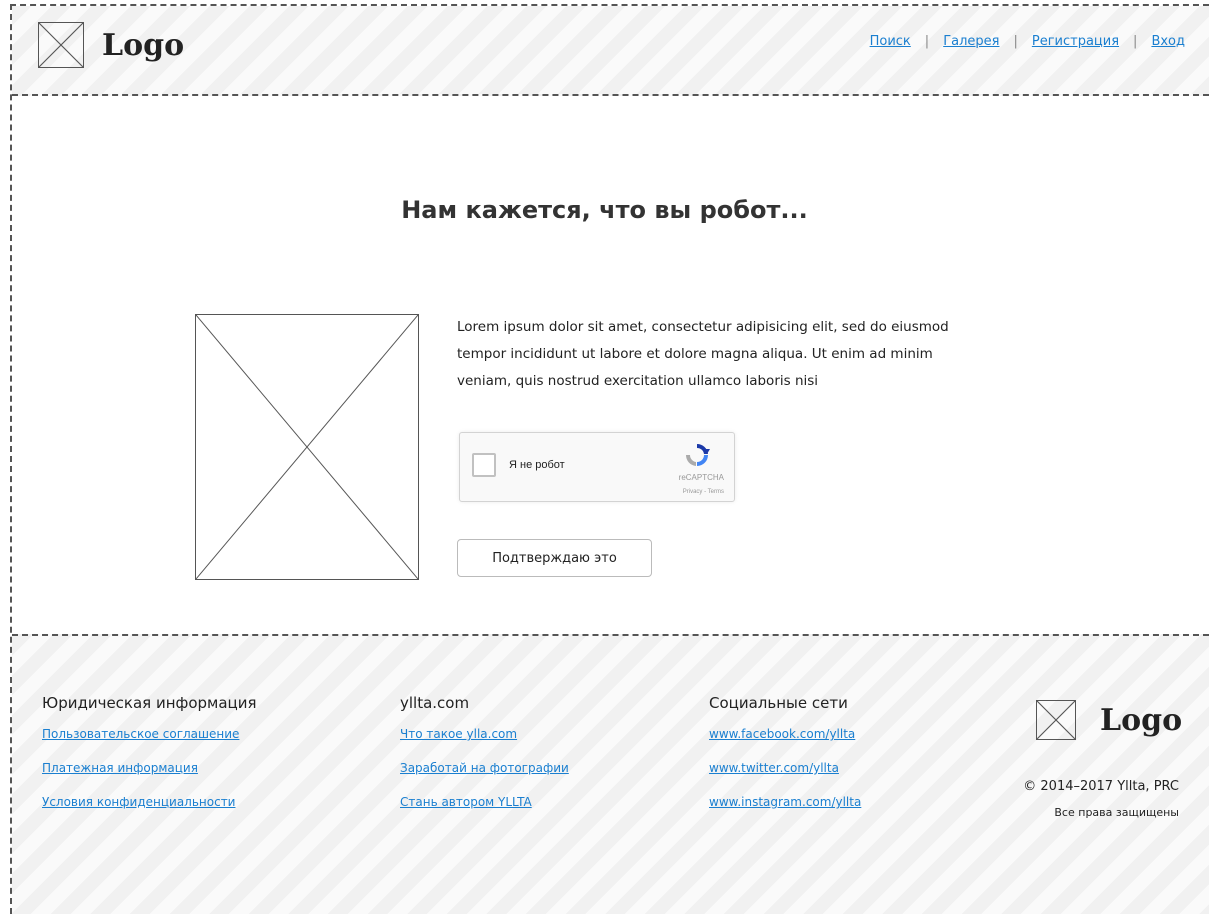 The height and width of the screenshot is (914, 1209). What do you see at coordinates (307, 447) in the screenshot?
I see `image-placeholder-icon` at bounding box center [307, 447].